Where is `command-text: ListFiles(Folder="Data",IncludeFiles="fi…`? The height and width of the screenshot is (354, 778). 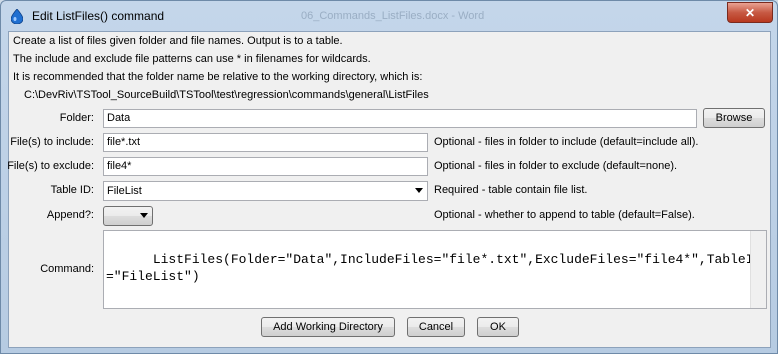 command-text: ListFiles(Folder="Data",IncludeFiles="fi… is located at coordinates (434, 268).